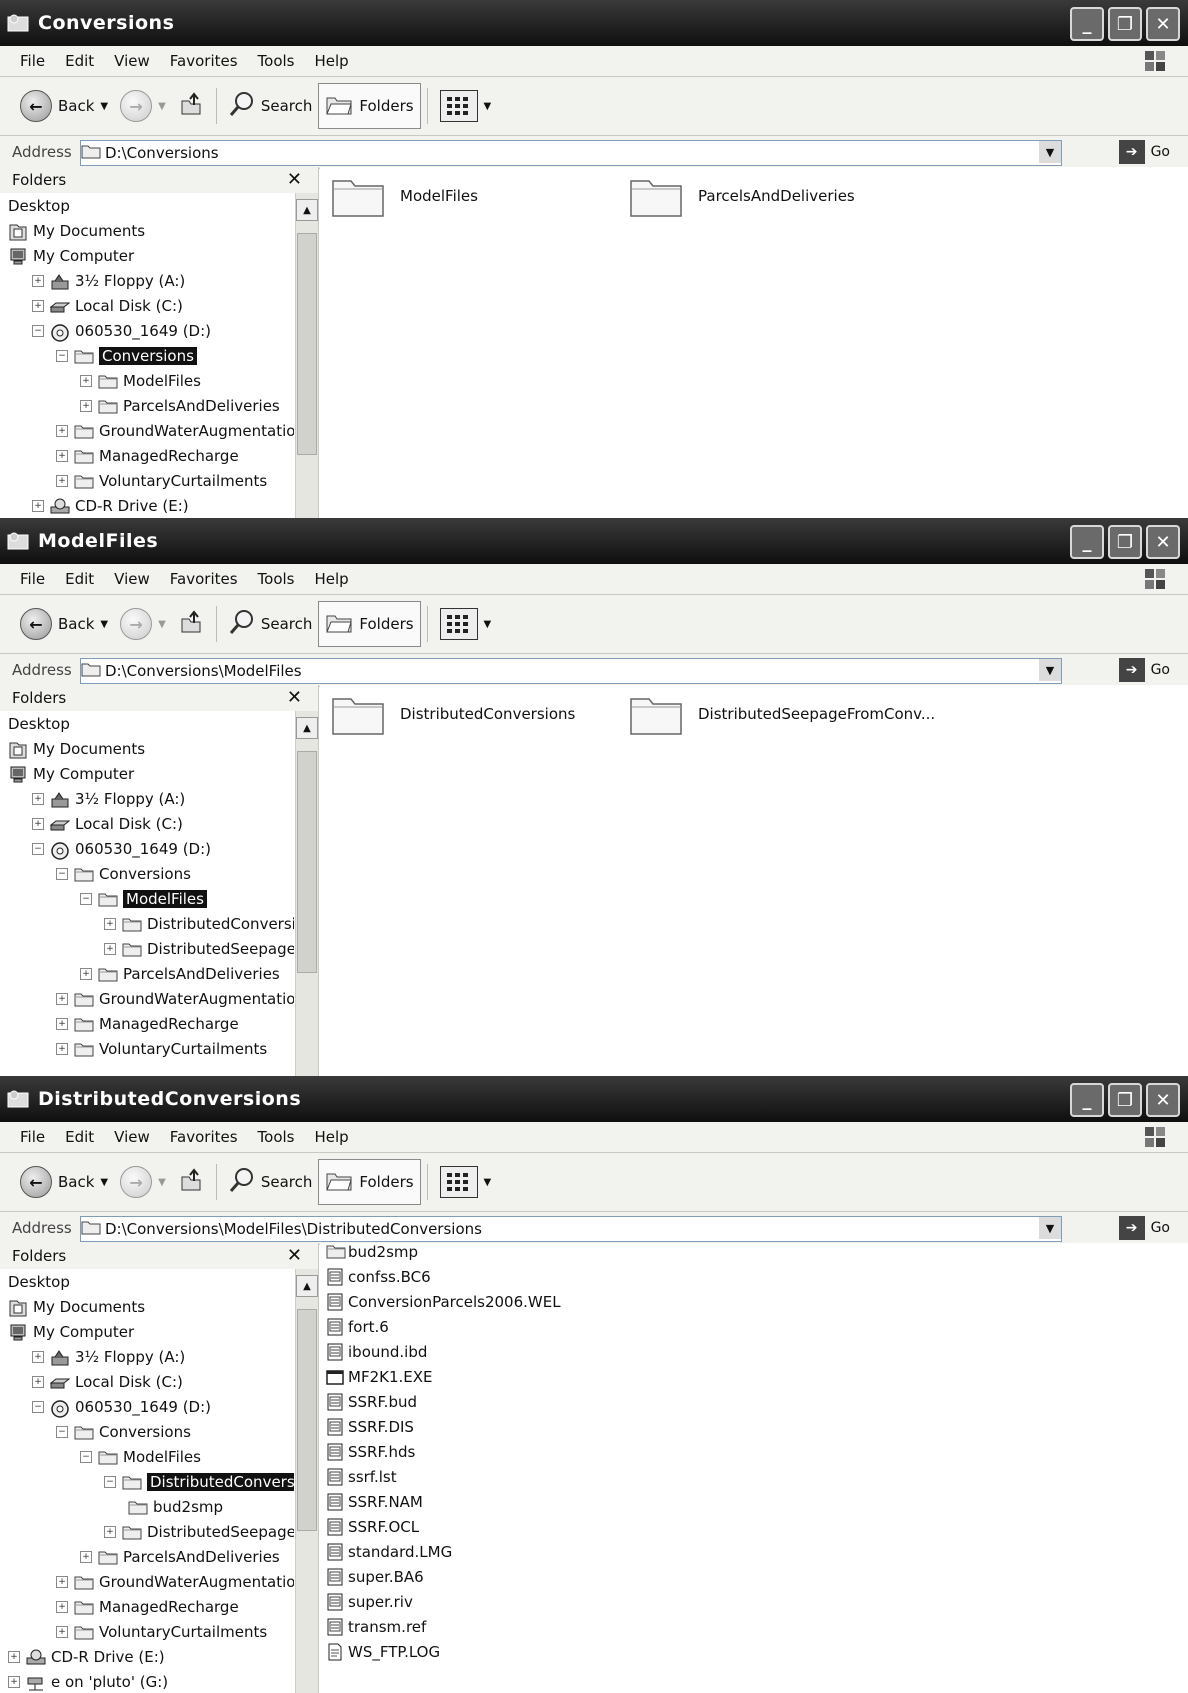 The height and width of the screenshot is (1693, 1188). What do you see at coordinates (594, 1099) in the screenshot?
I see `title-bar: DistributedConversions _ ❐ ✕` at bounding box center [594, 1099].